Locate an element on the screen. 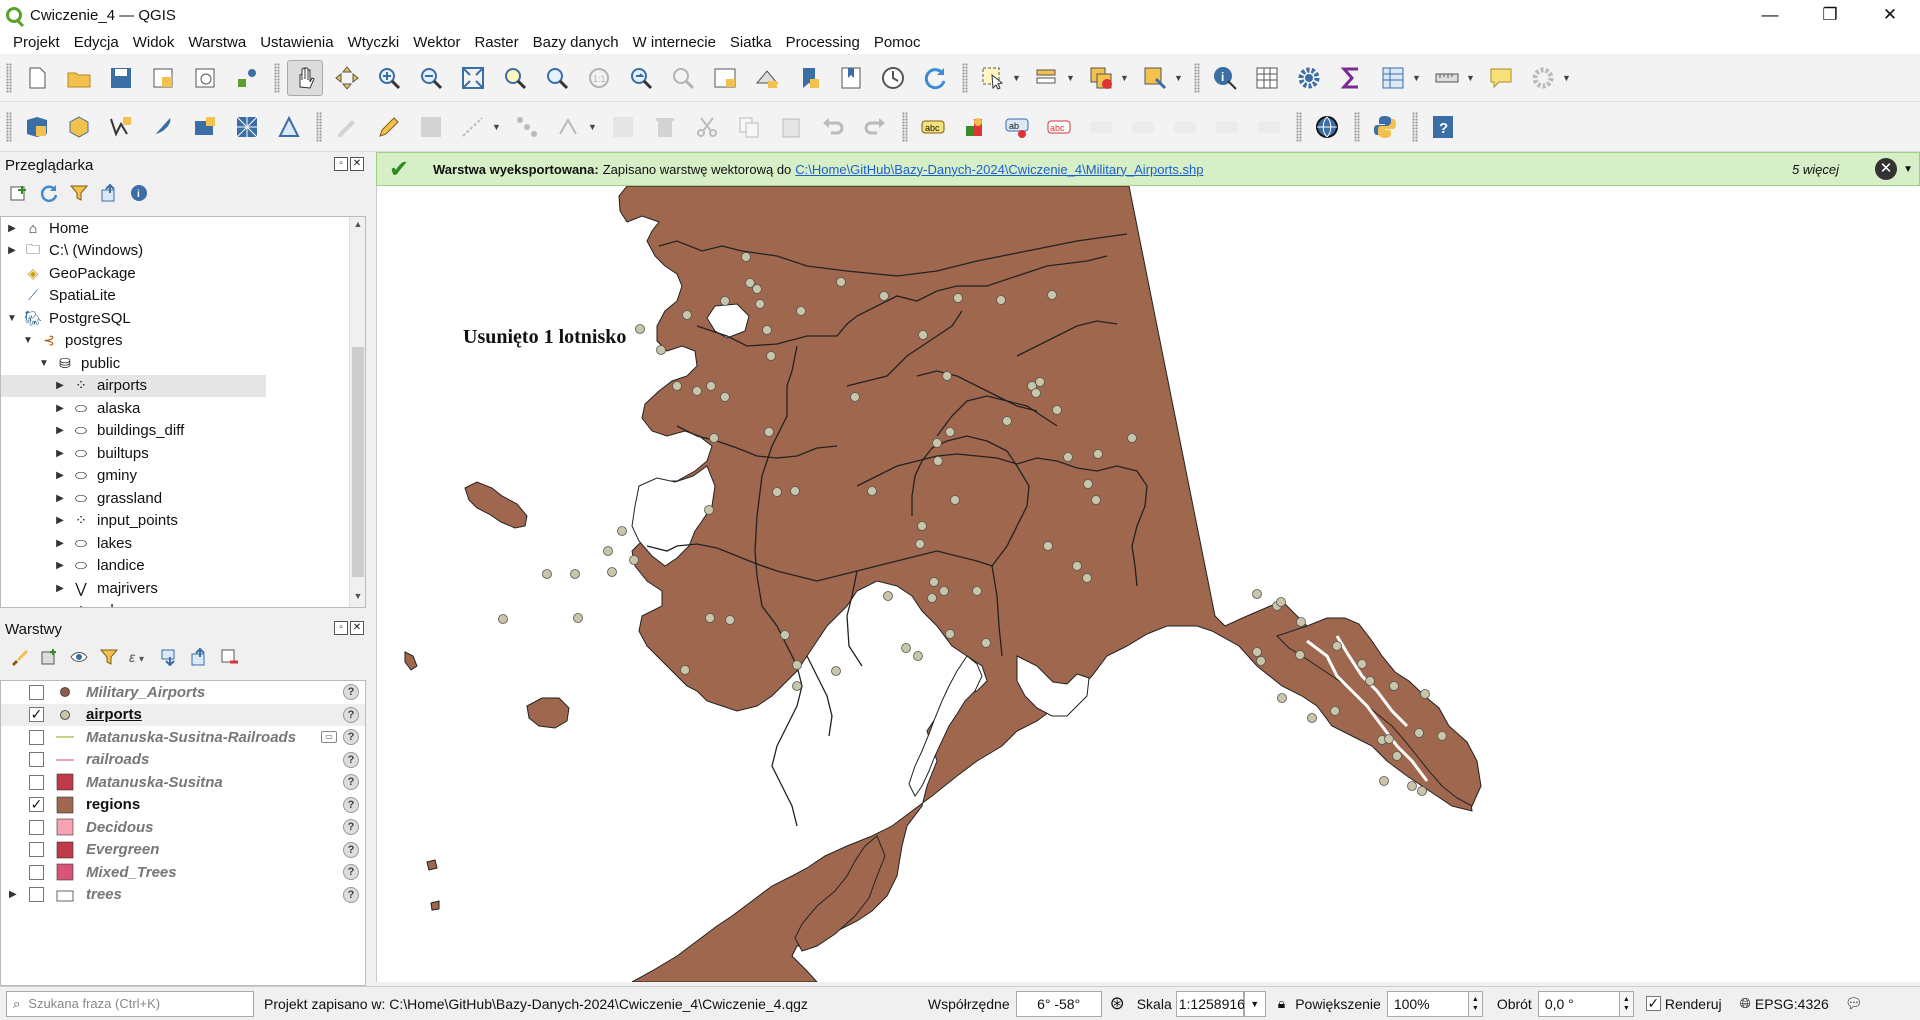 The height and width of the screenshot is (1020, 1920). magnifier-field: 100% is located at coordinates (1427, 1003).